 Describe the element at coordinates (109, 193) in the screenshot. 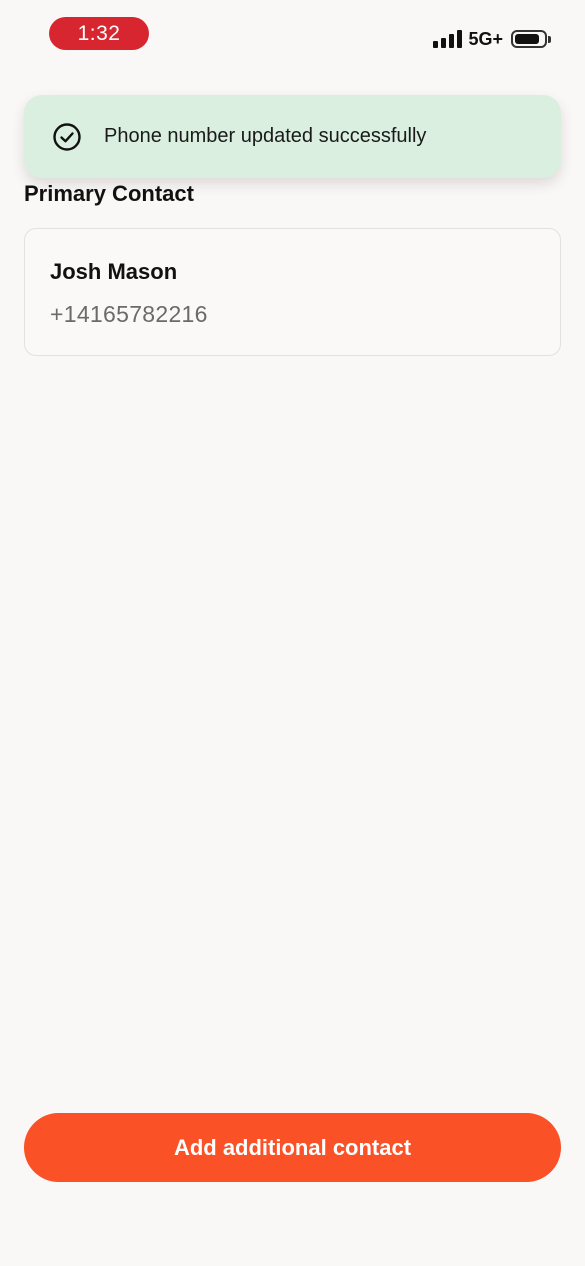

I see `section-title: Primary Contact` at that location.